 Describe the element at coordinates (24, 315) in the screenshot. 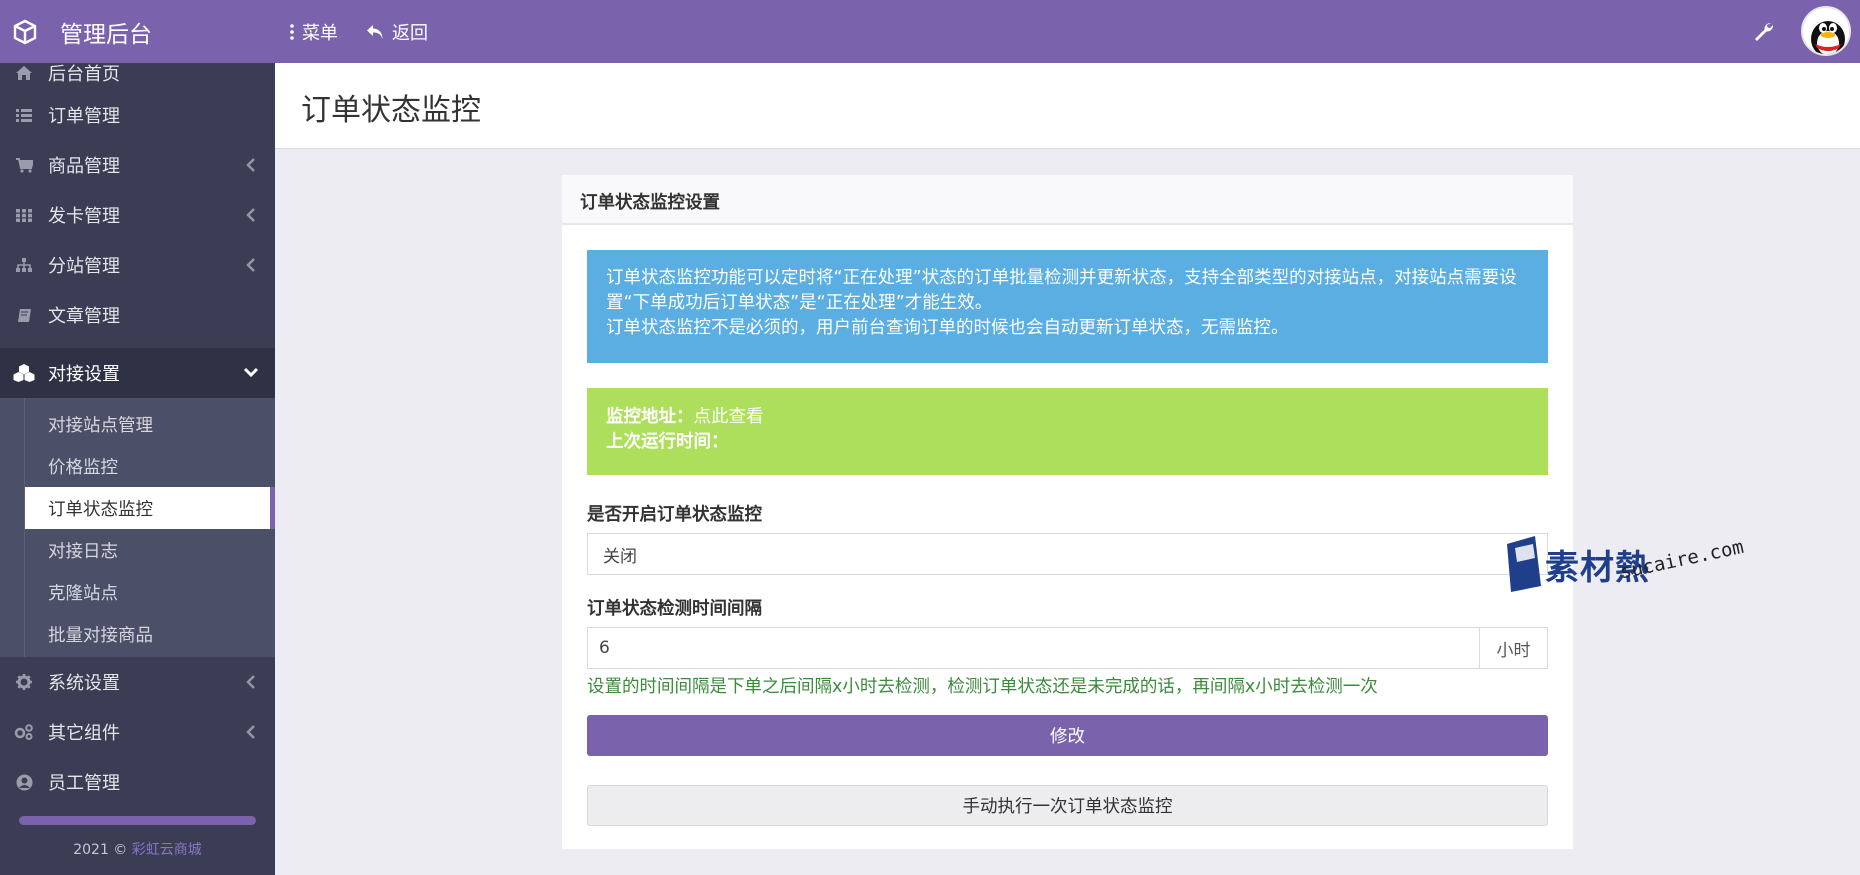

I see `book-icon` at that location.